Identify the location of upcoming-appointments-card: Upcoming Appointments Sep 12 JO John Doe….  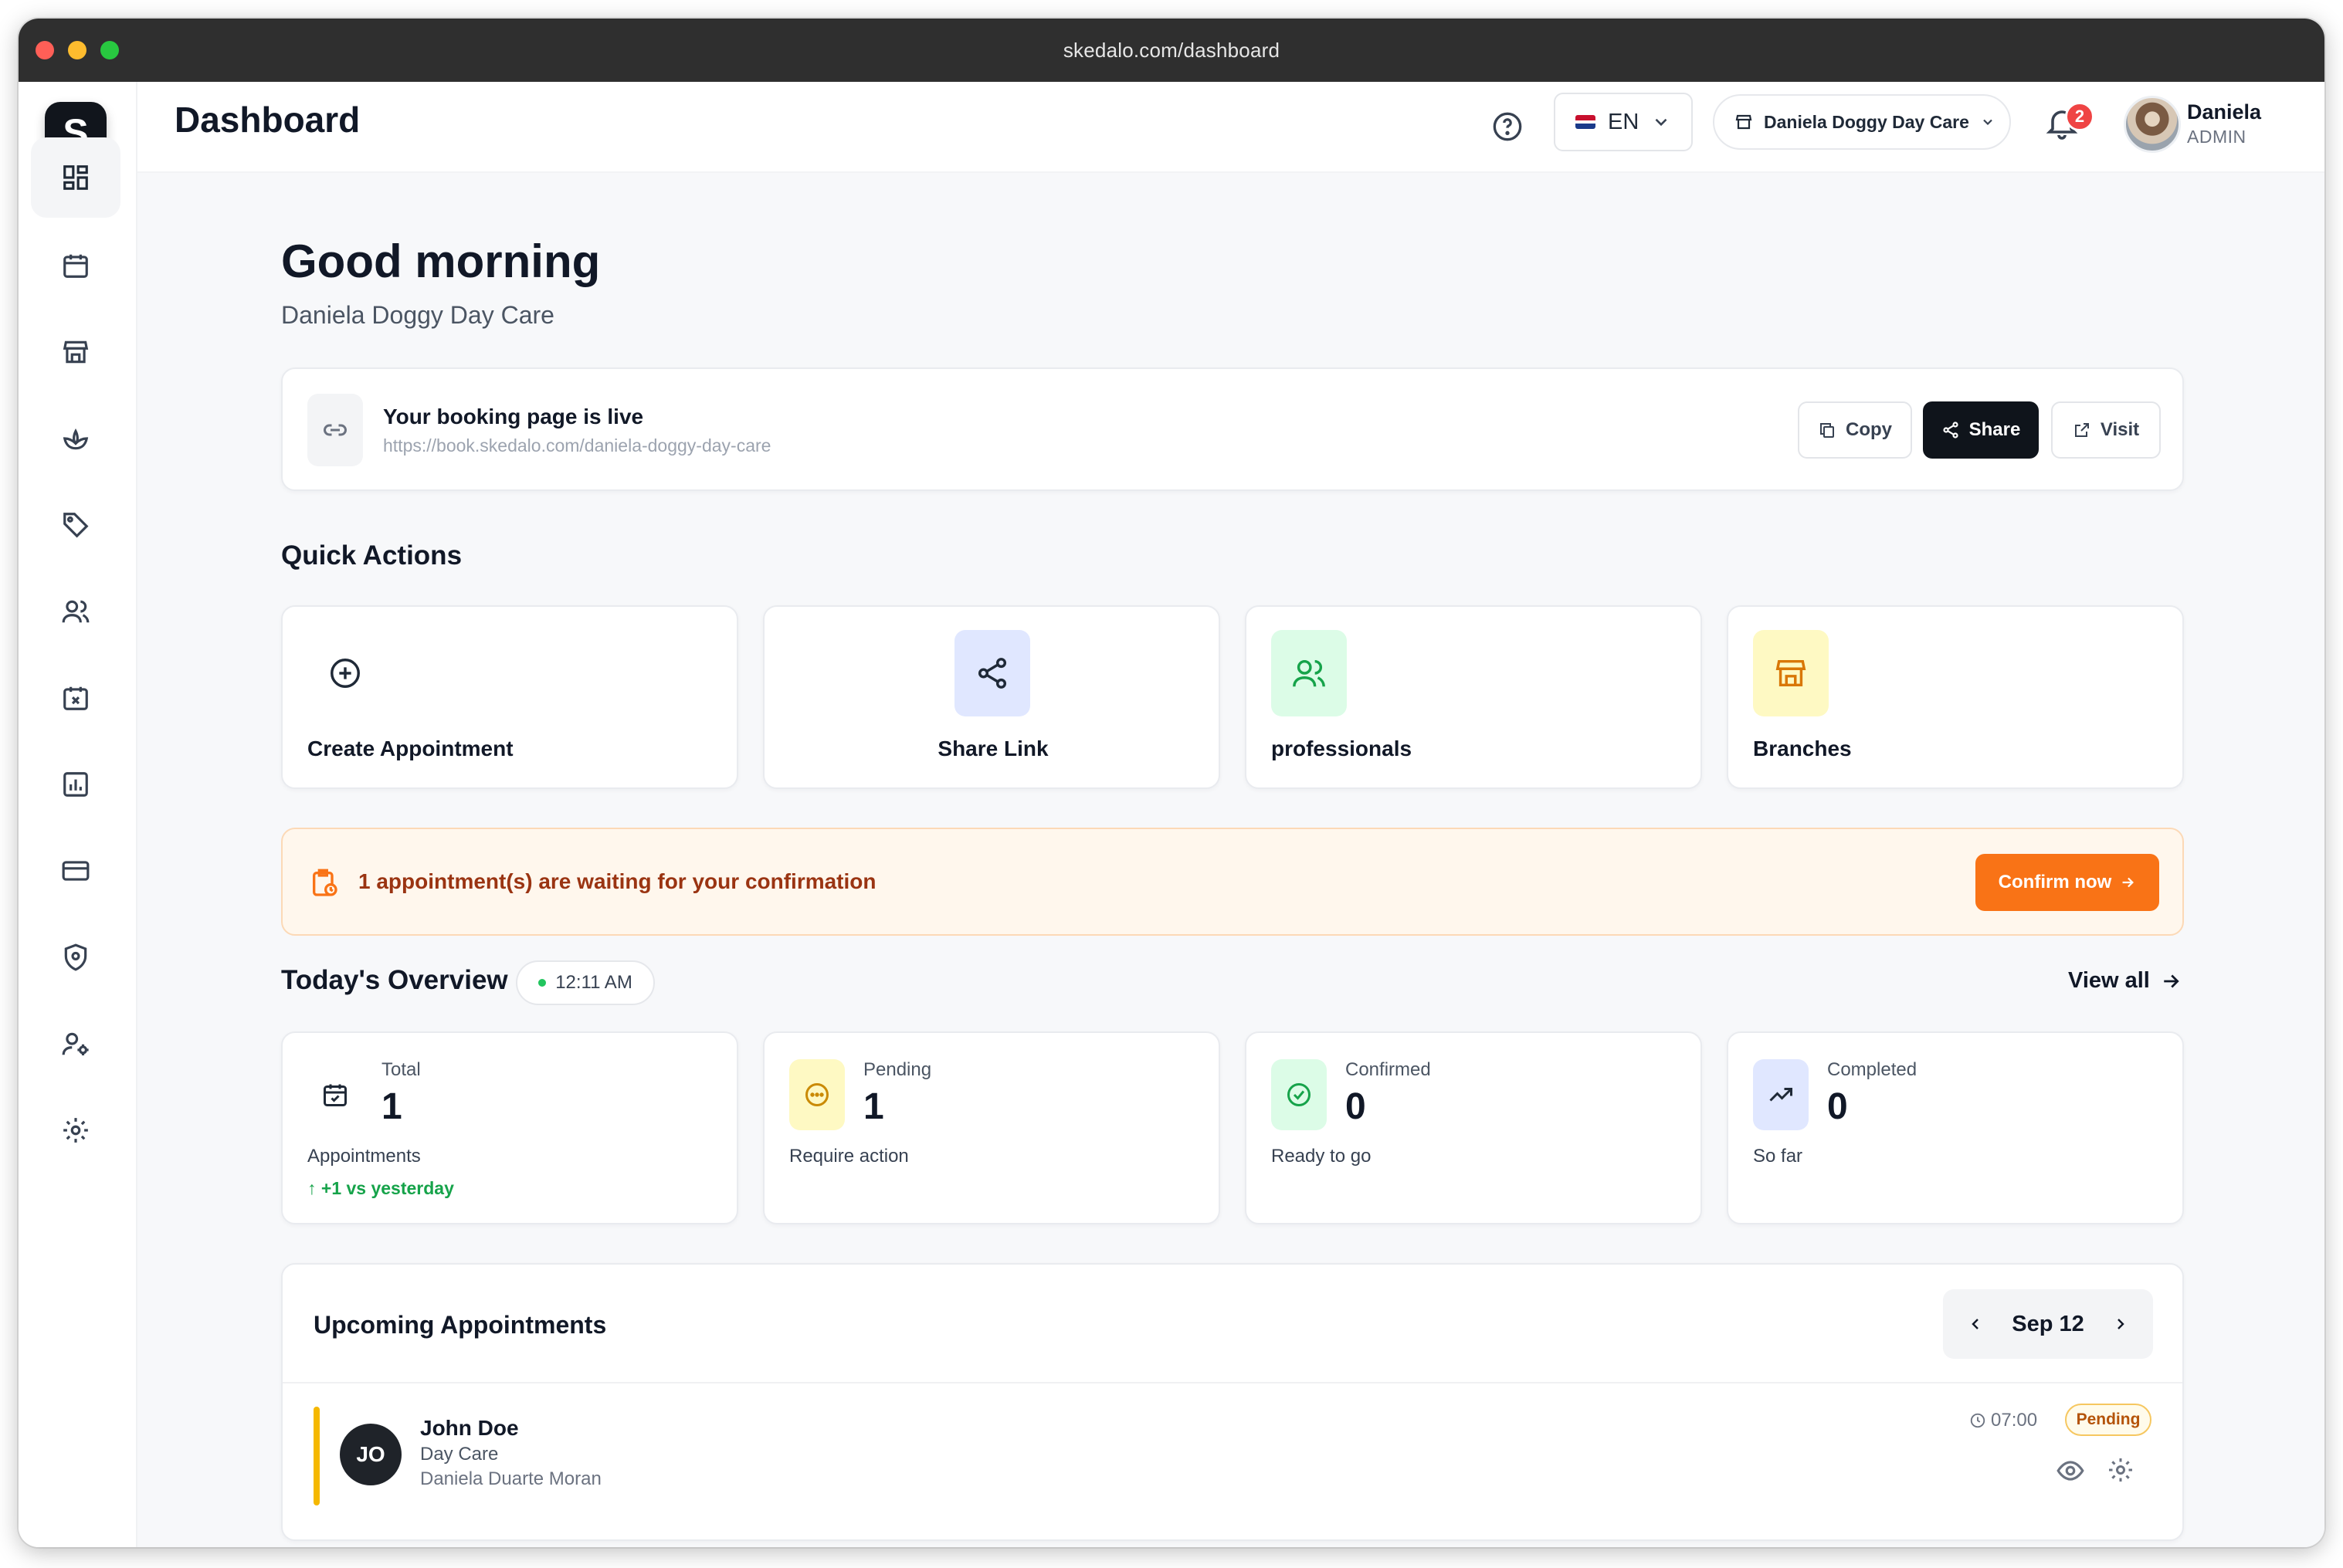
(1232, 1402).